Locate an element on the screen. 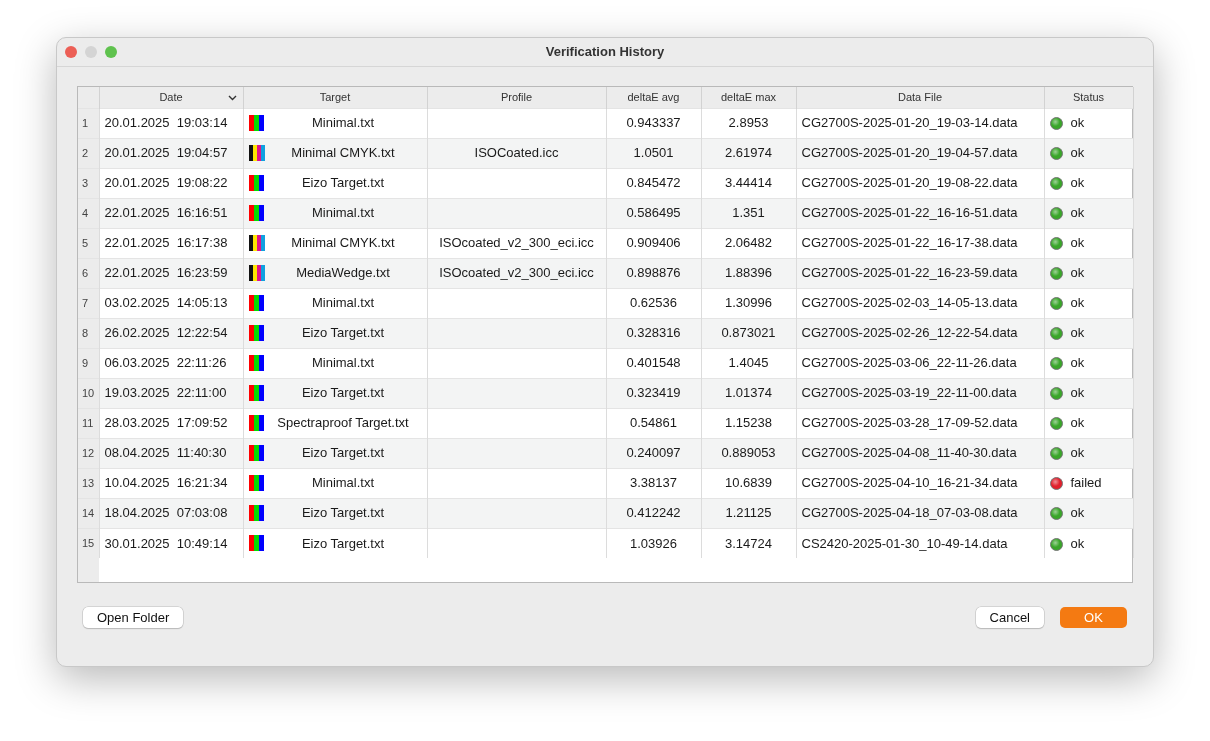 The image size is (1210, 741). chevron-down-icon is located at coordinates (232, 98).